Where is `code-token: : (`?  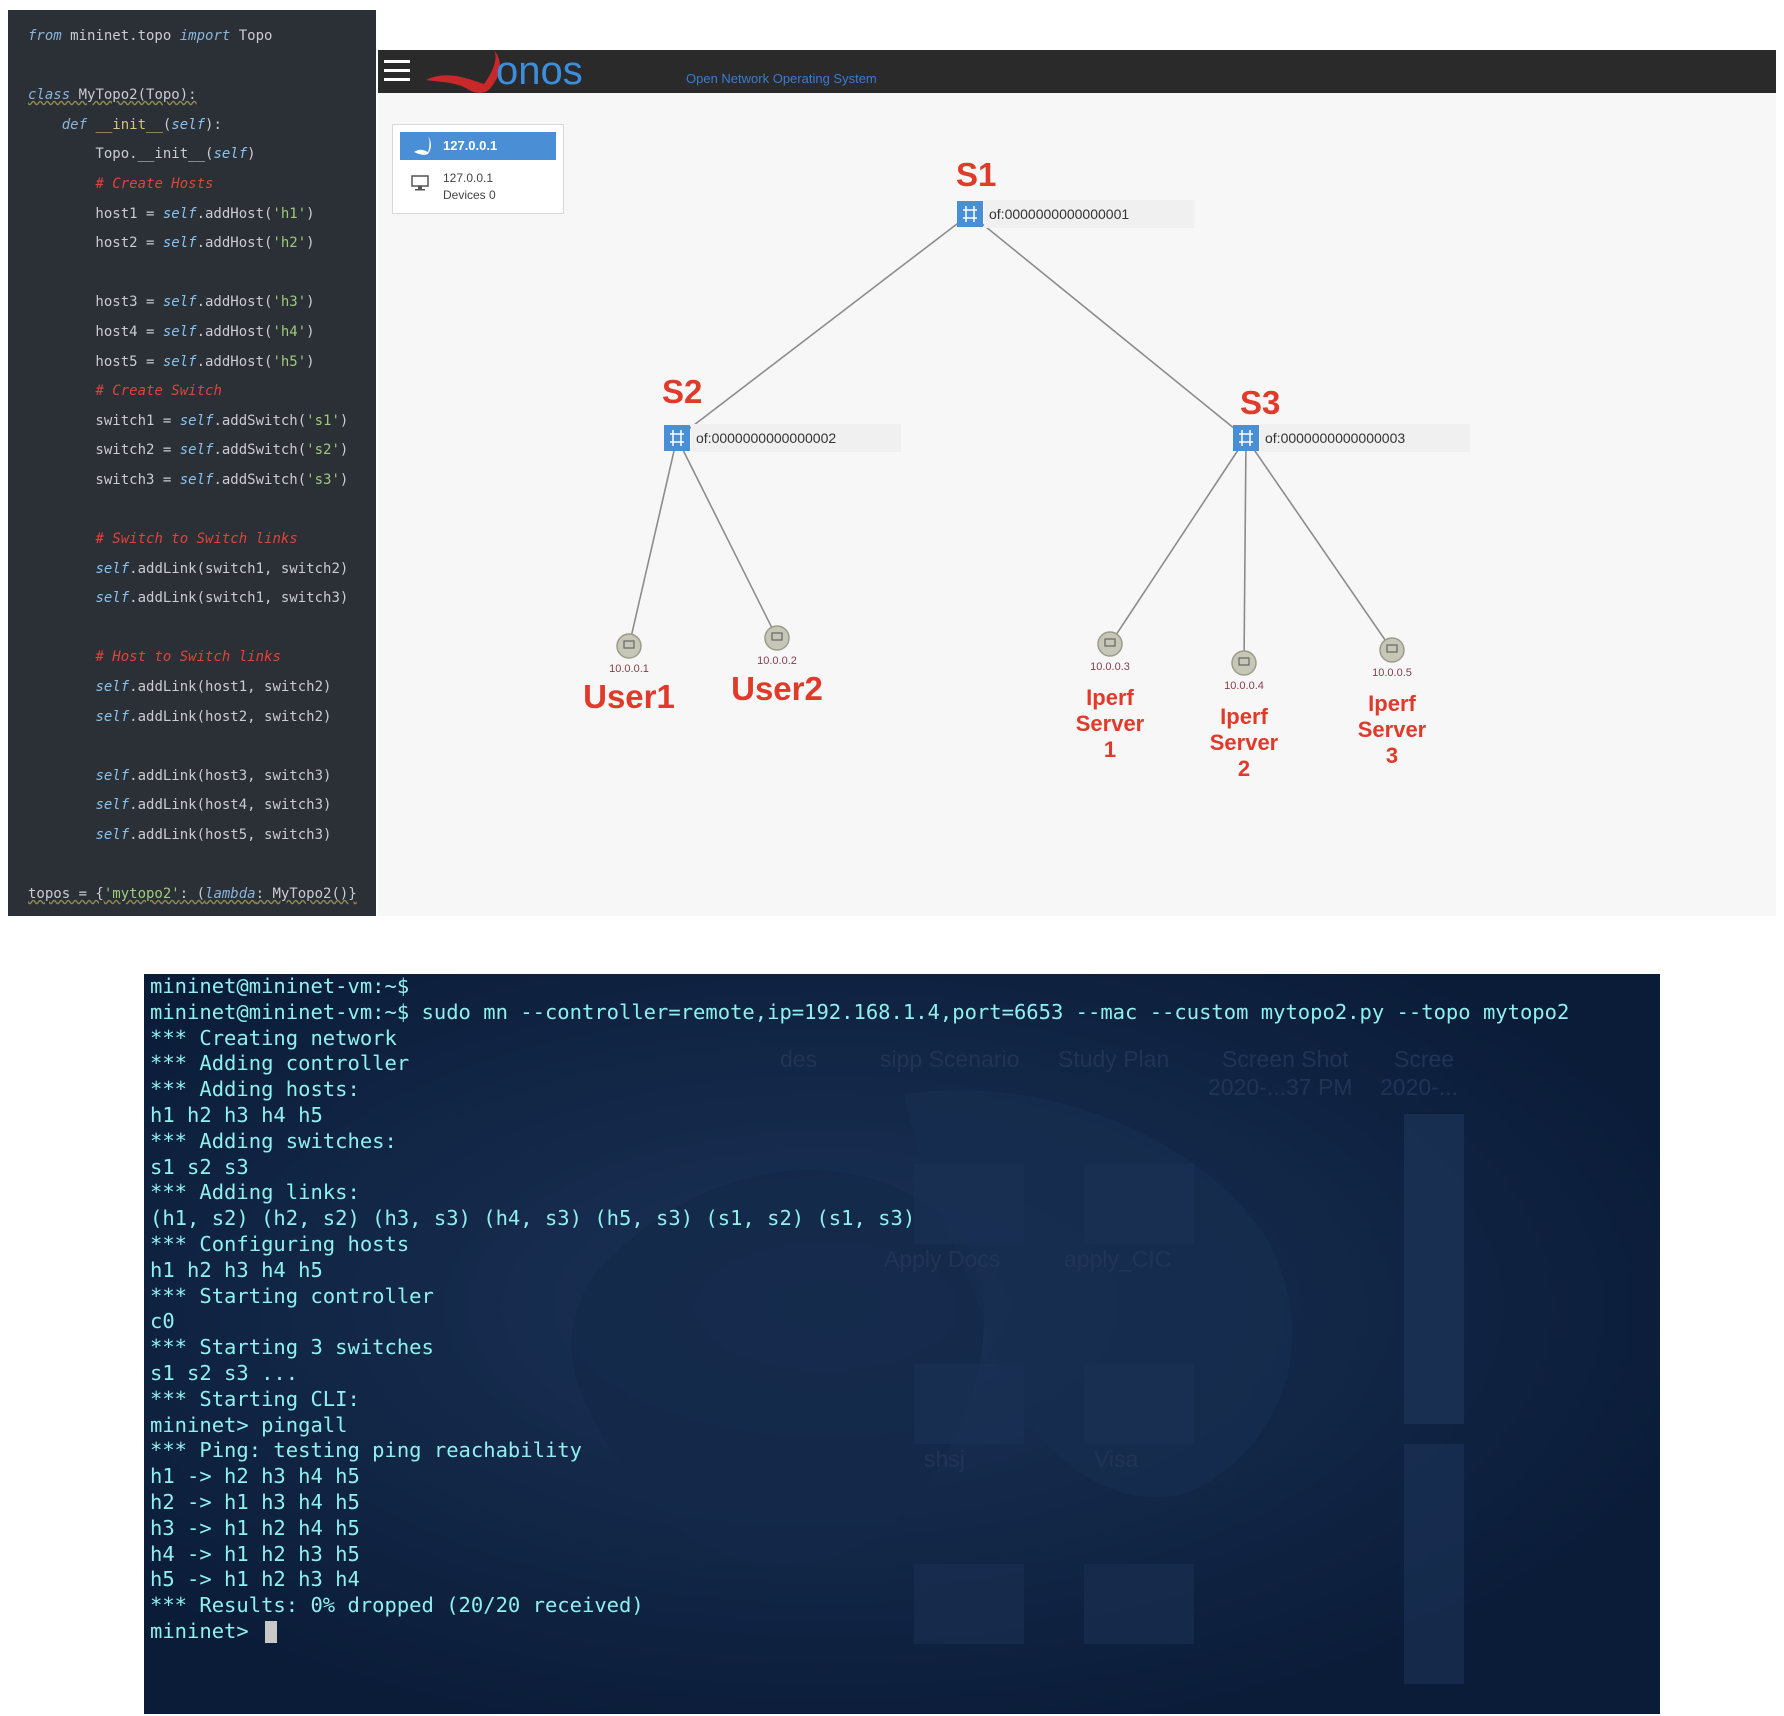 code-token: : ( is located at coordinates (192, 894).